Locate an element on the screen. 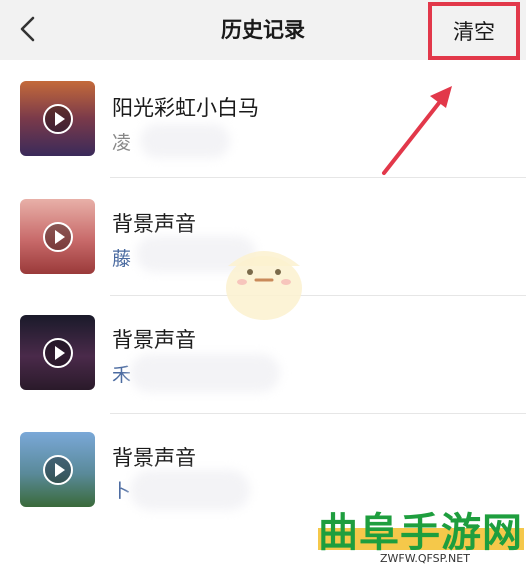 This screenshot has height=565, width=526. annotation-arrow is located at coordinates (417, 130).